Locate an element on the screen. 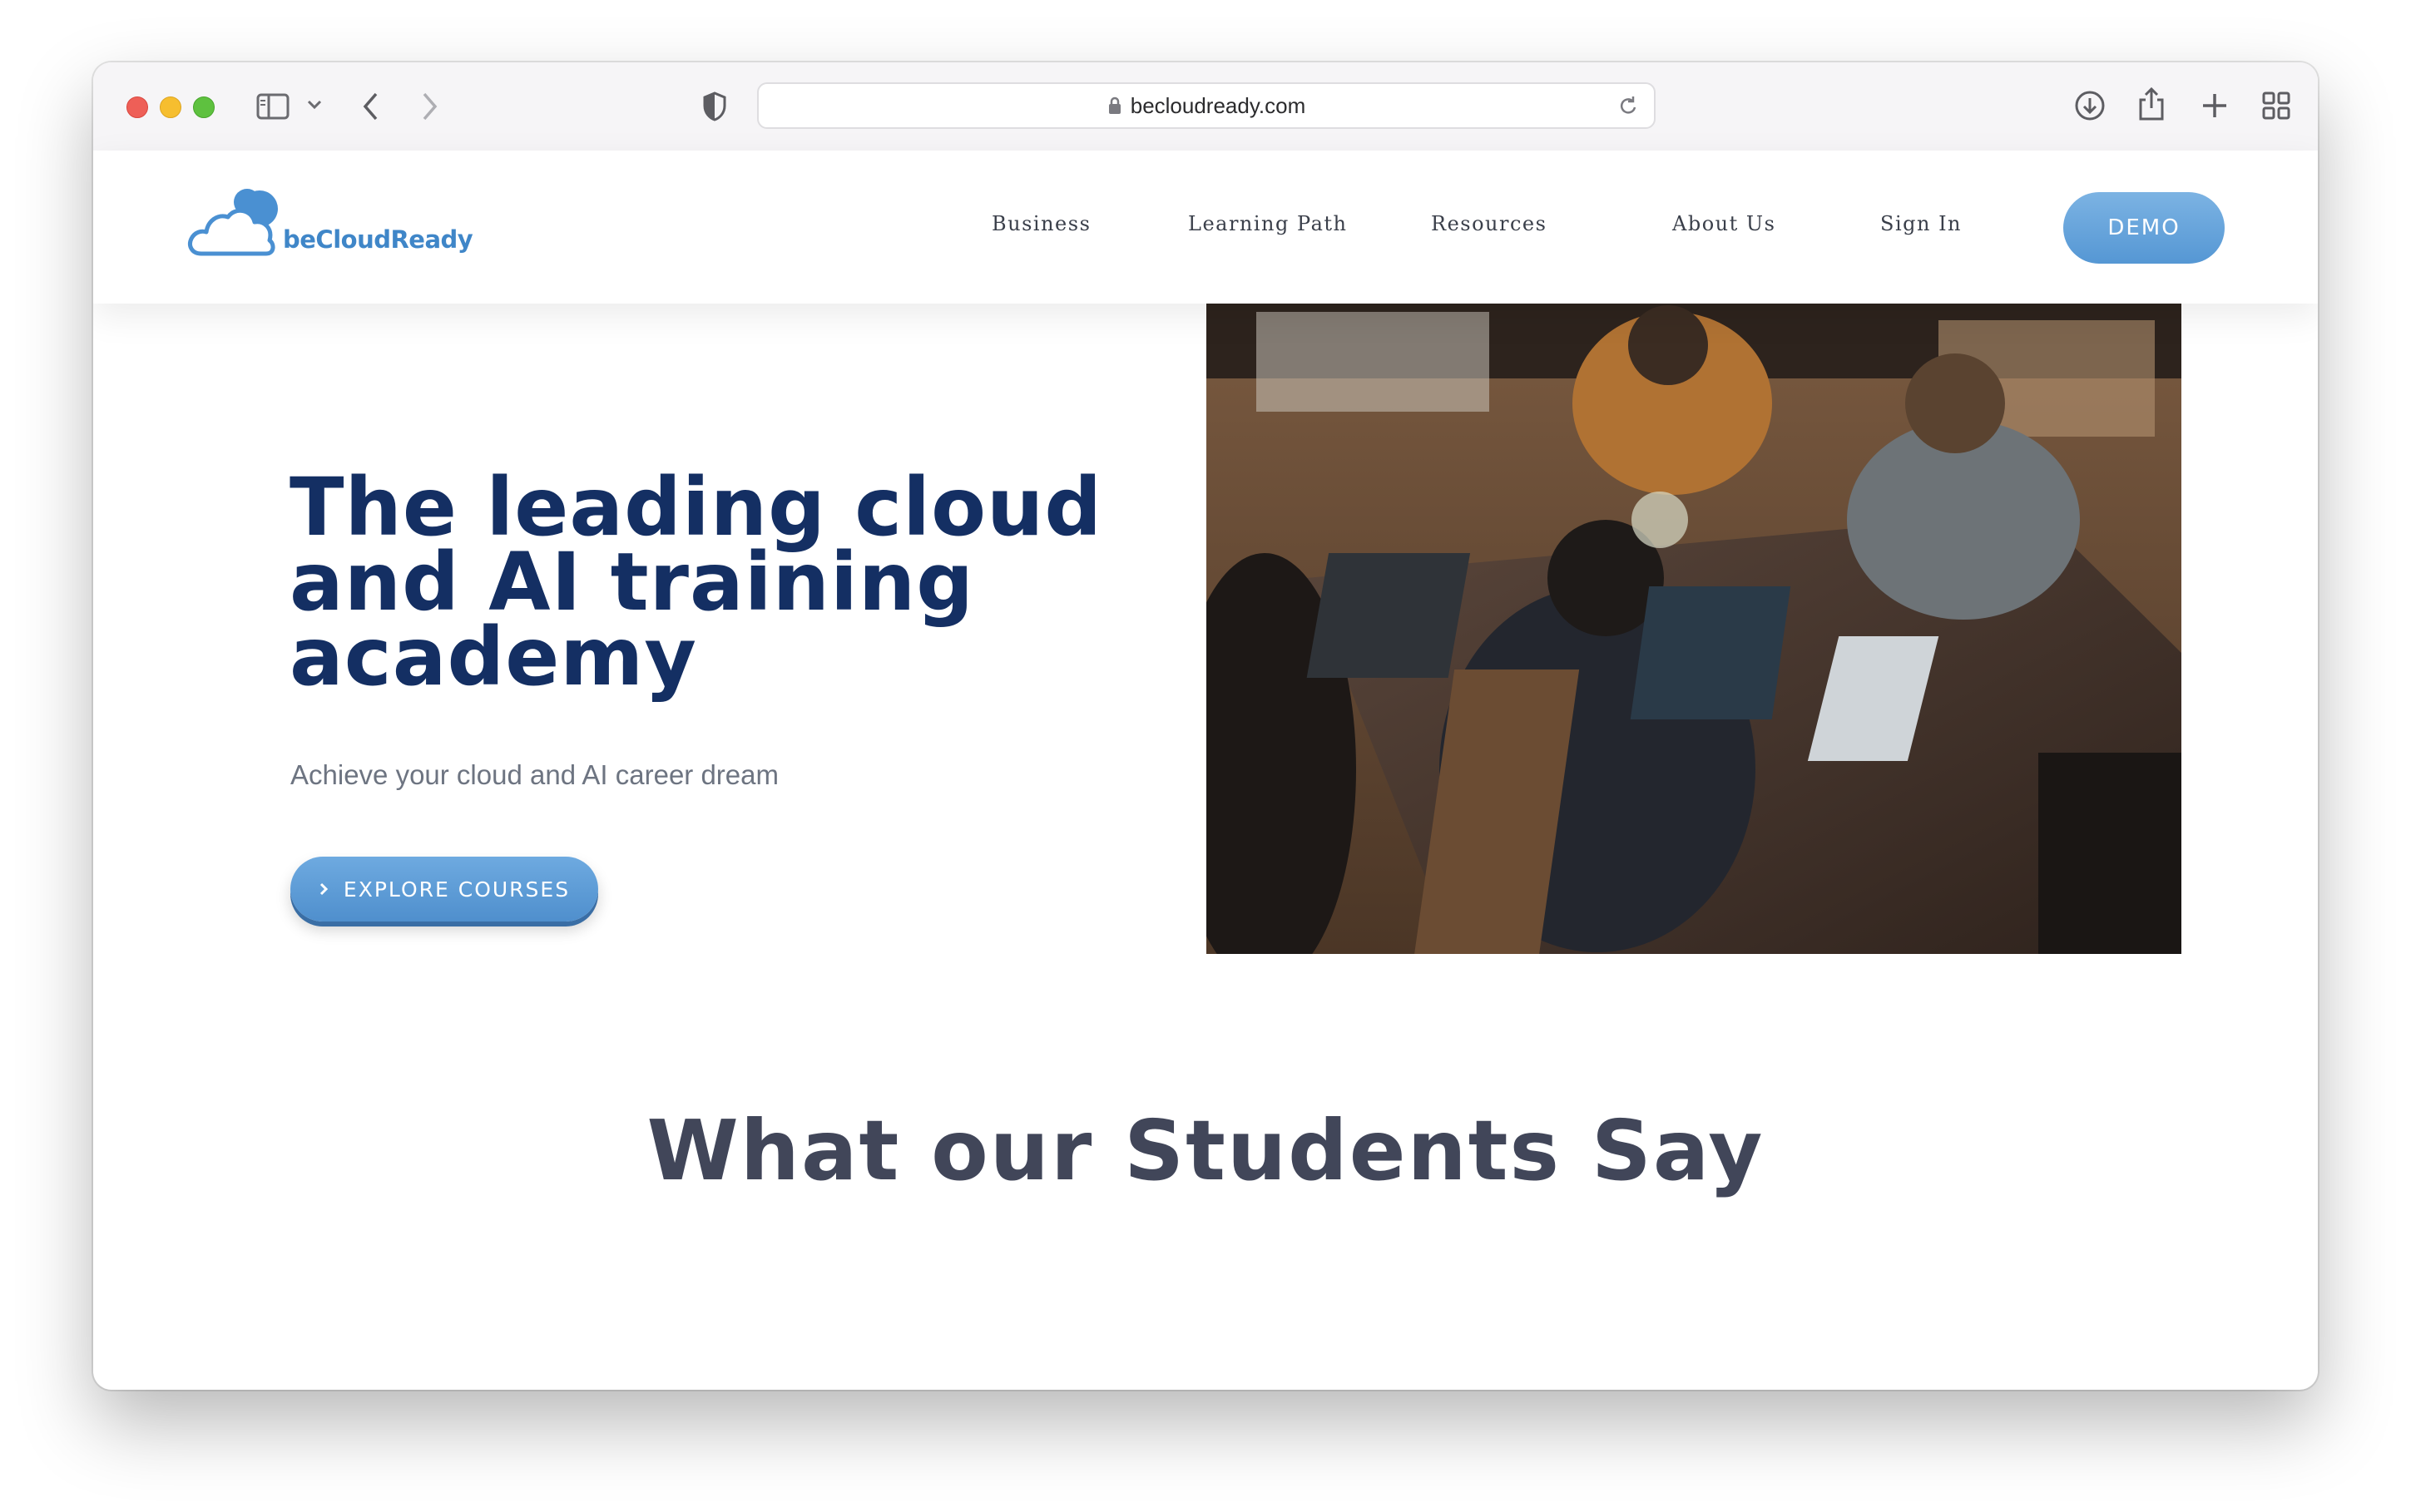 The height and width of the screenshot is (1512, 2411). nav-business: Business is located at coordinates (1041, 223).